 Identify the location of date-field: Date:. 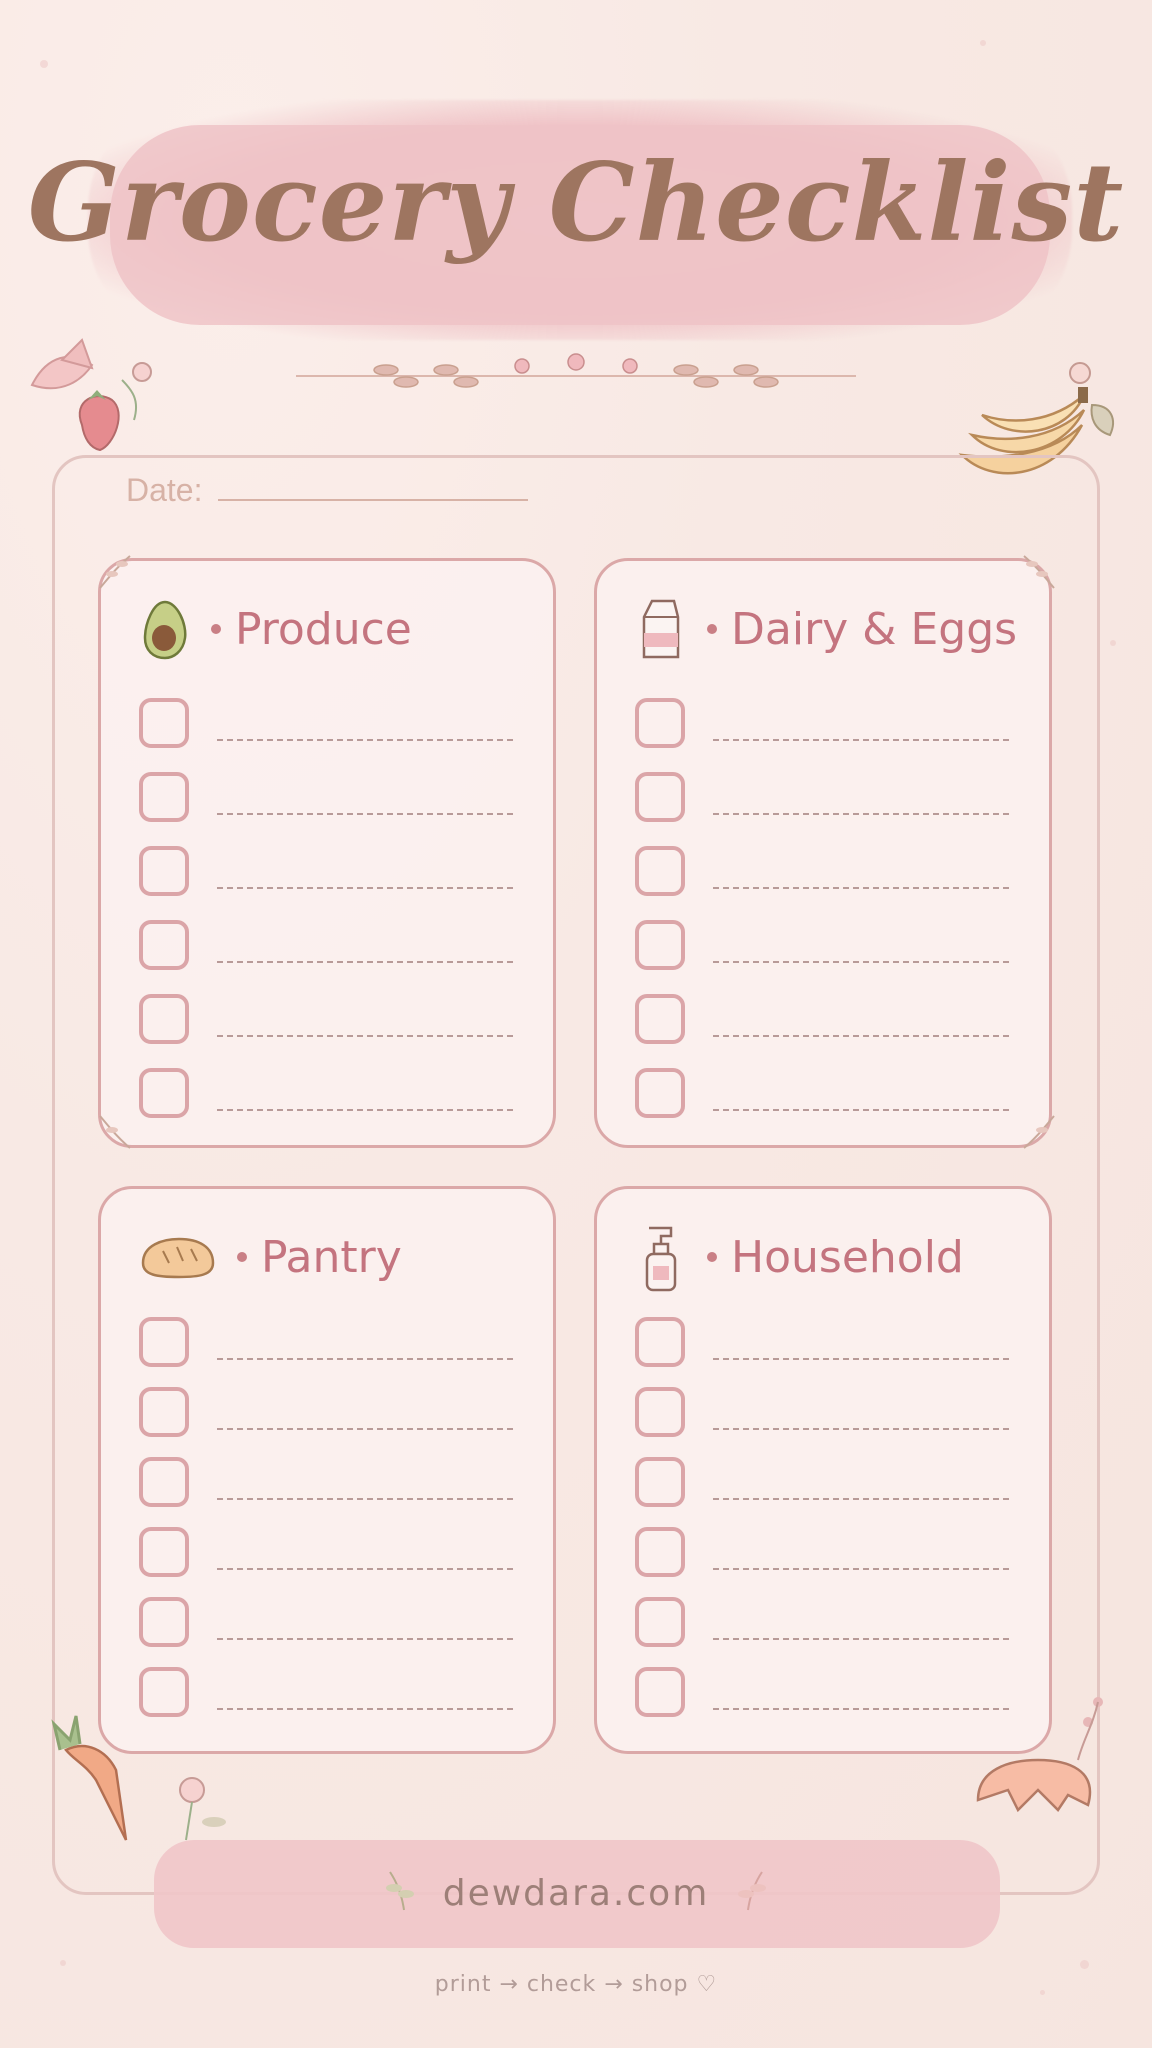
(327, 490).